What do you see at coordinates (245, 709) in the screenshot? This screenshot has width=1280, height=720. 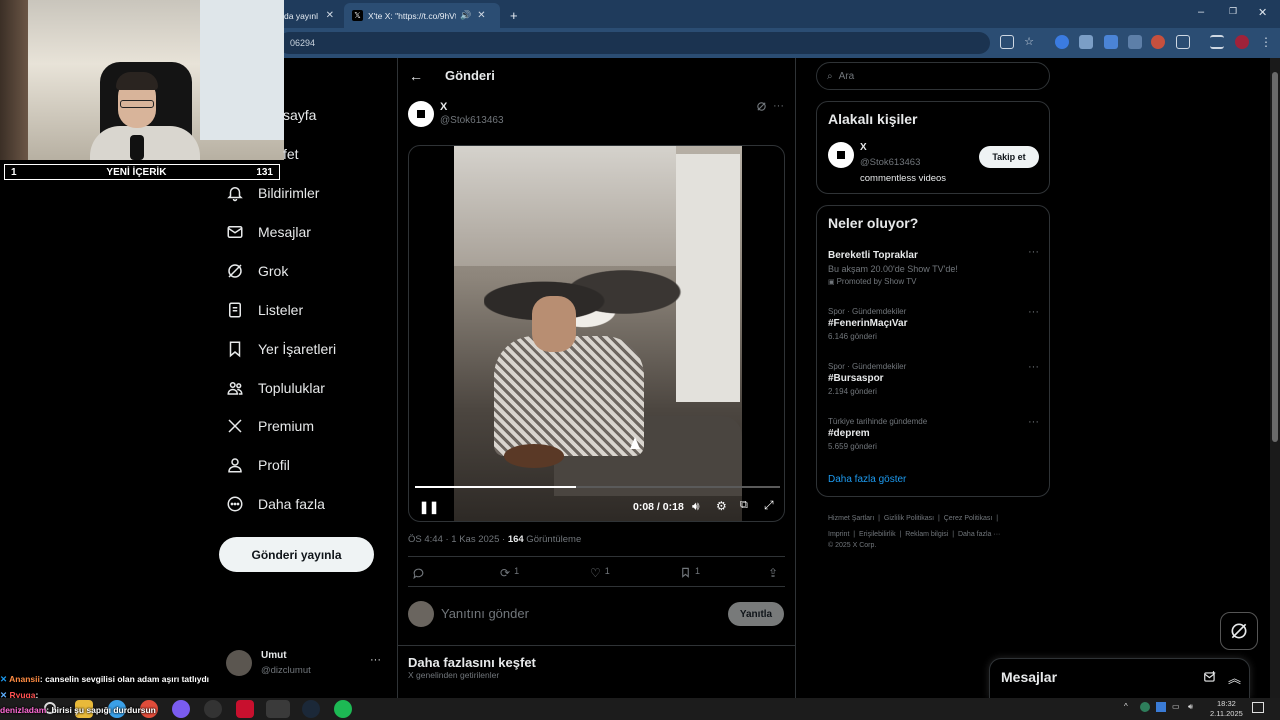 I see `app-x-icon` at bounding box center [245, 709].